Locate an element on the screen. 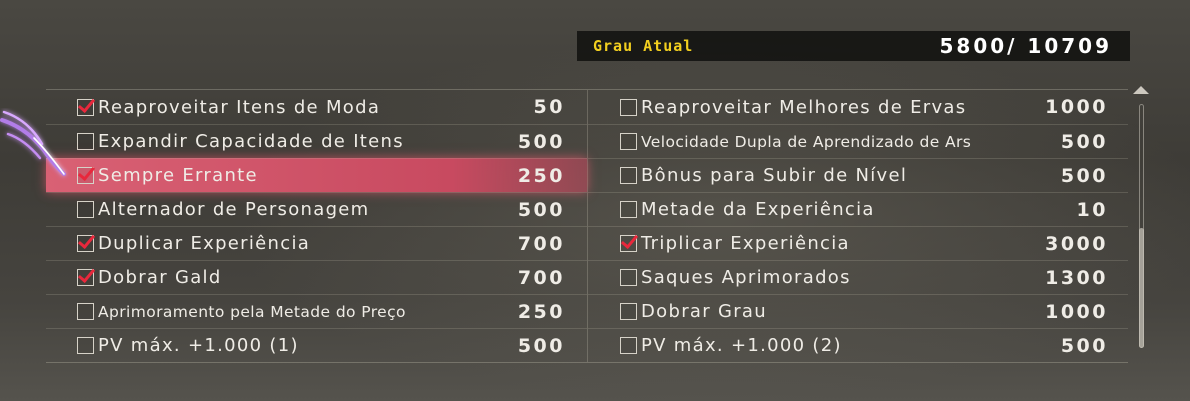 The width and height of the screenshot is (1190, 401). grade-item-row: Dobrar Grau 1000 is located at coordinates (858, 311).